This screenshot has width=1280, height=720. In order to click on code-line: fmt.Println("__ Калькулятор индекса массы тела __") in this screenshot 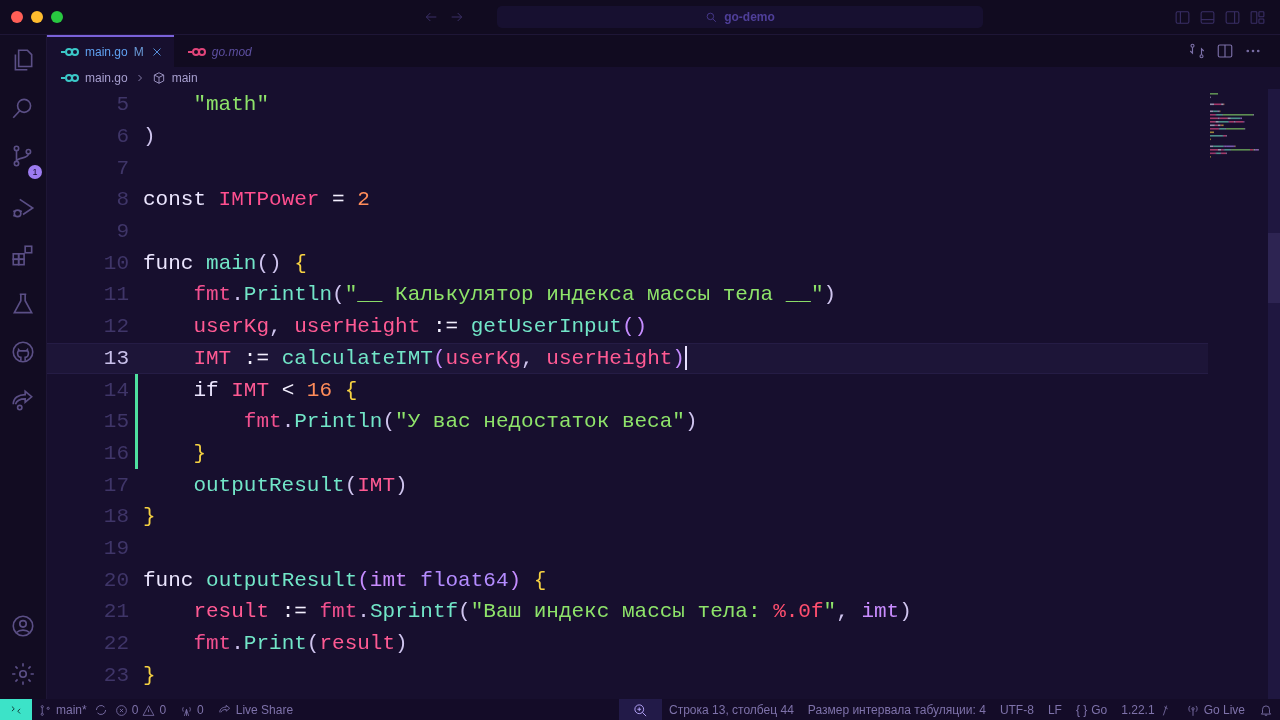, I will do `click(514, 295)`.